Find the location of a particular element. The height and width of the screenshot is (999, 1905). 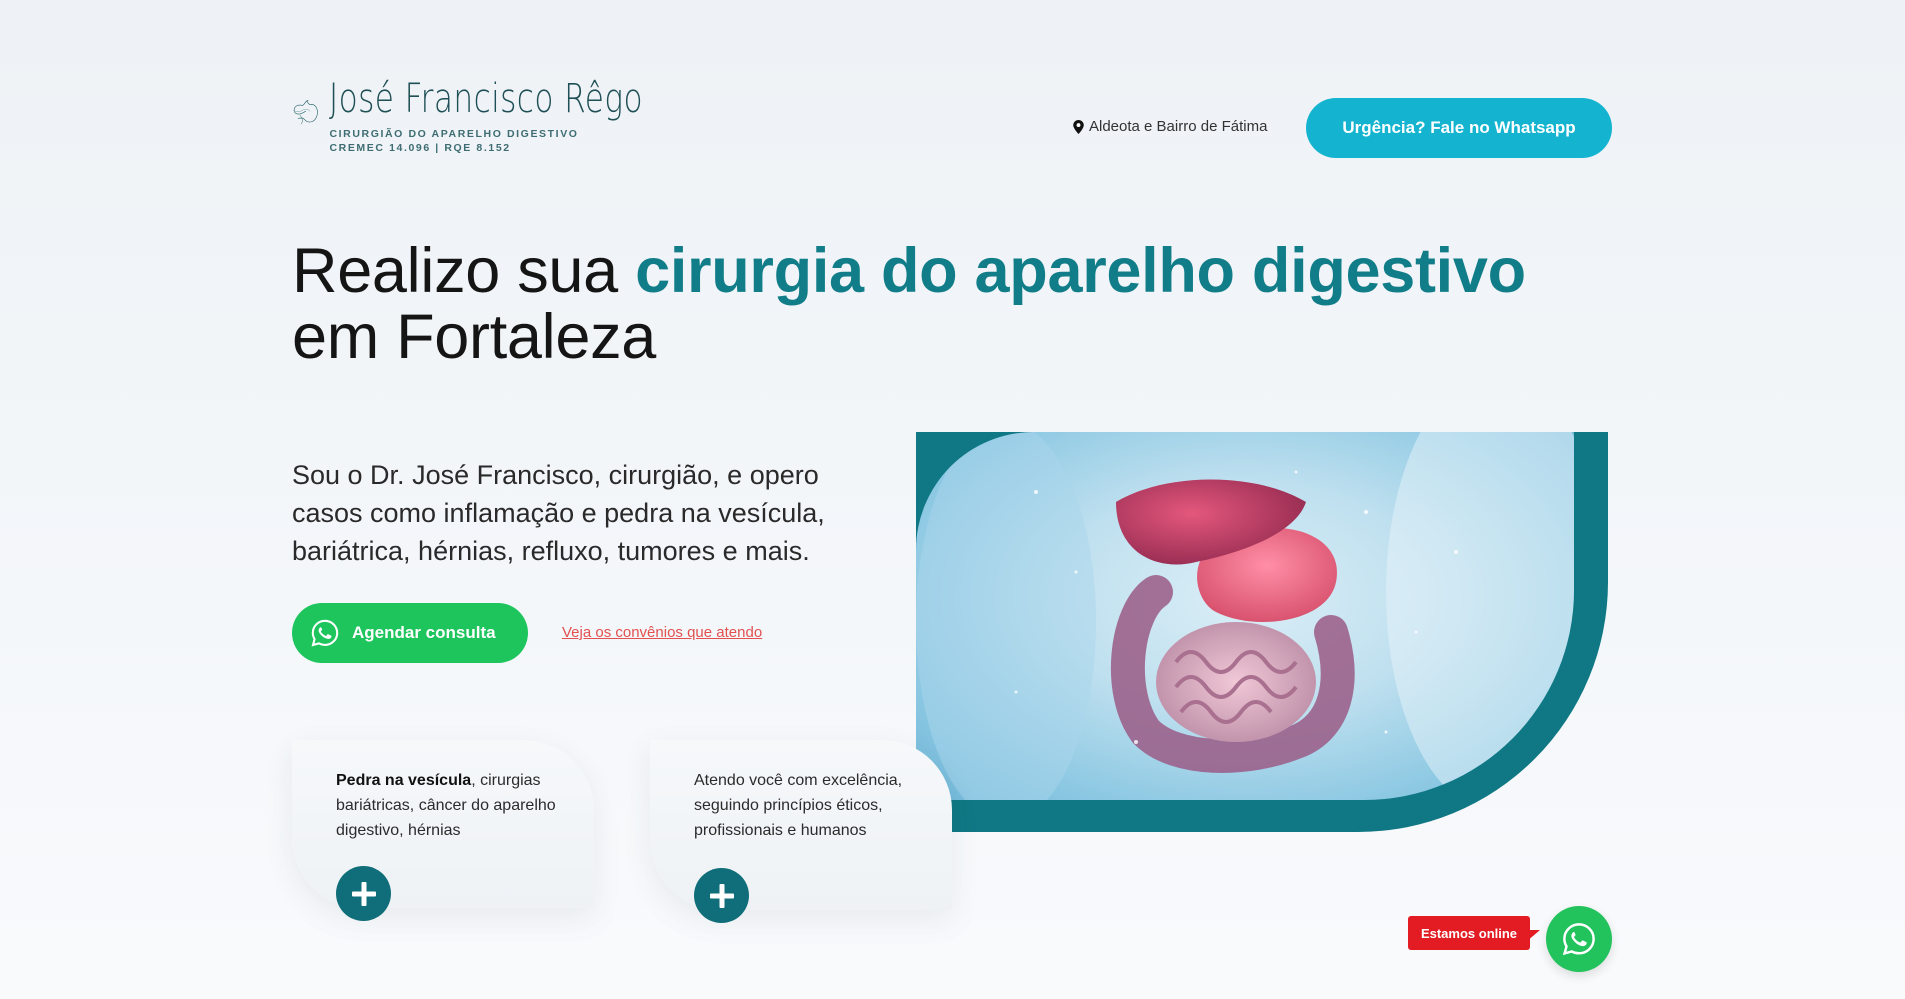

headline-part1: Realizo sua is located at coordinates (464, 271).